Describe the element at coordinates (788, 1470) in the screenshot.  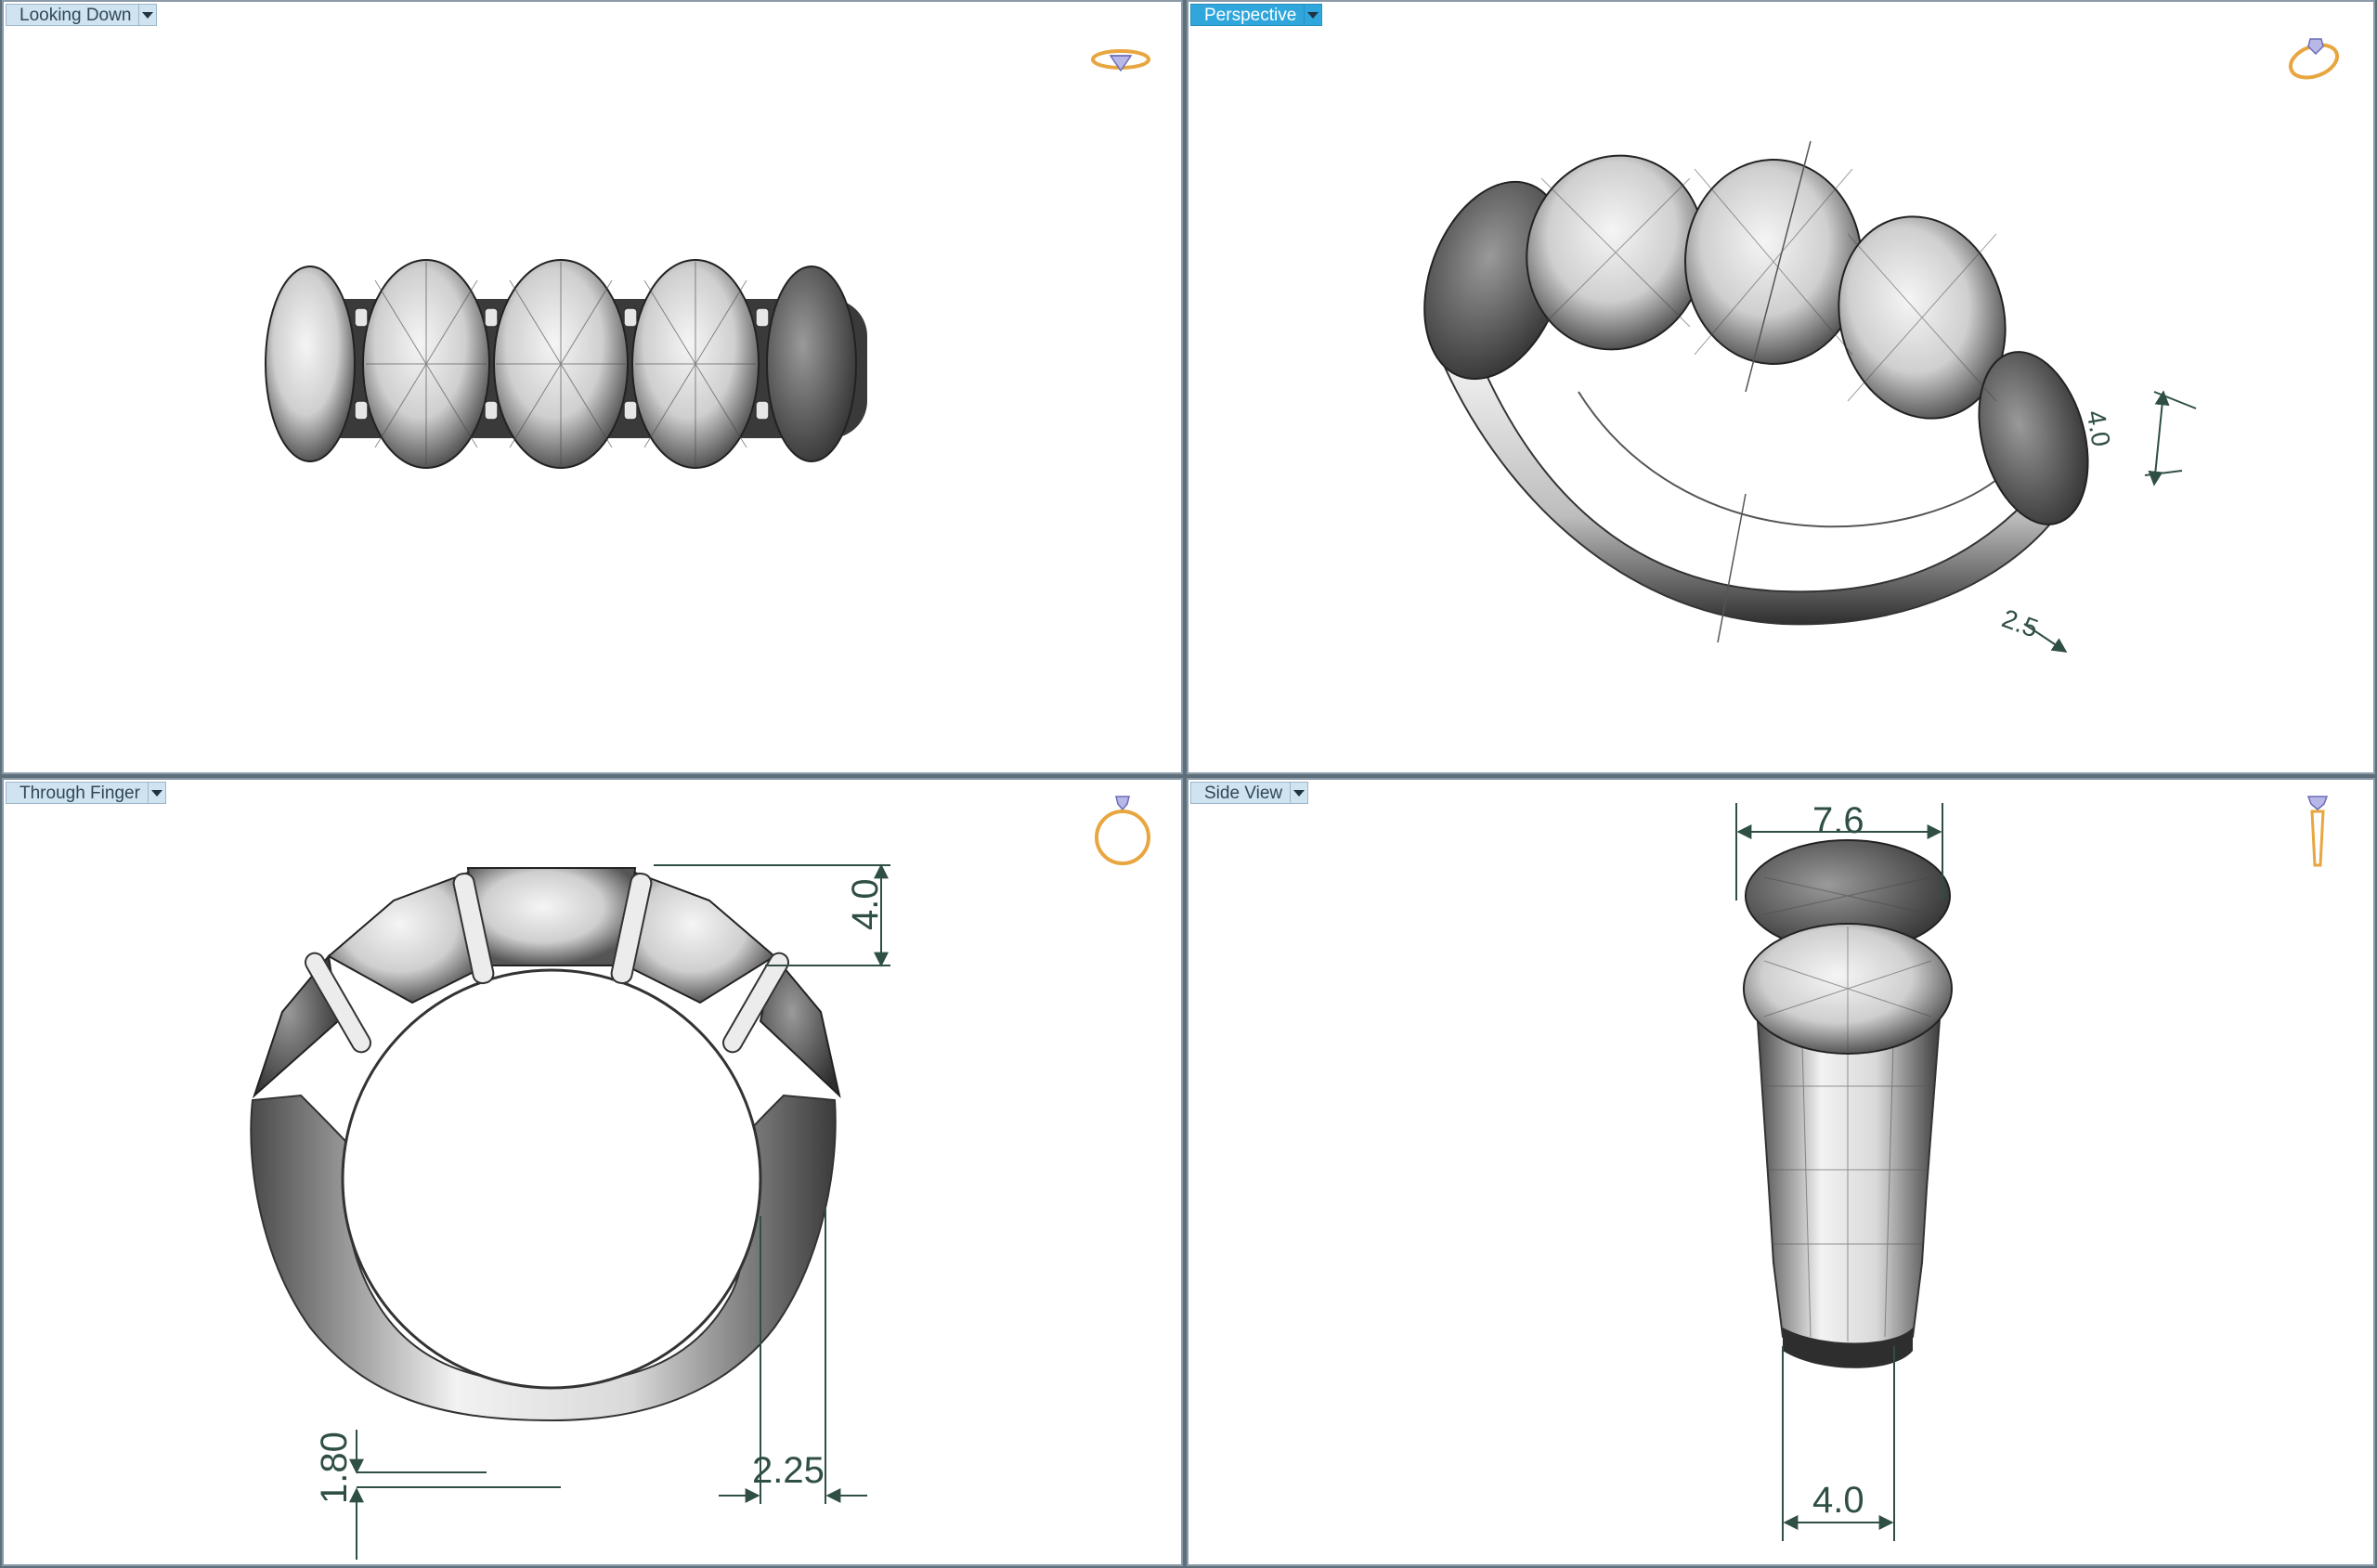
I see `dimension-shank-width: 2.25` at that location.